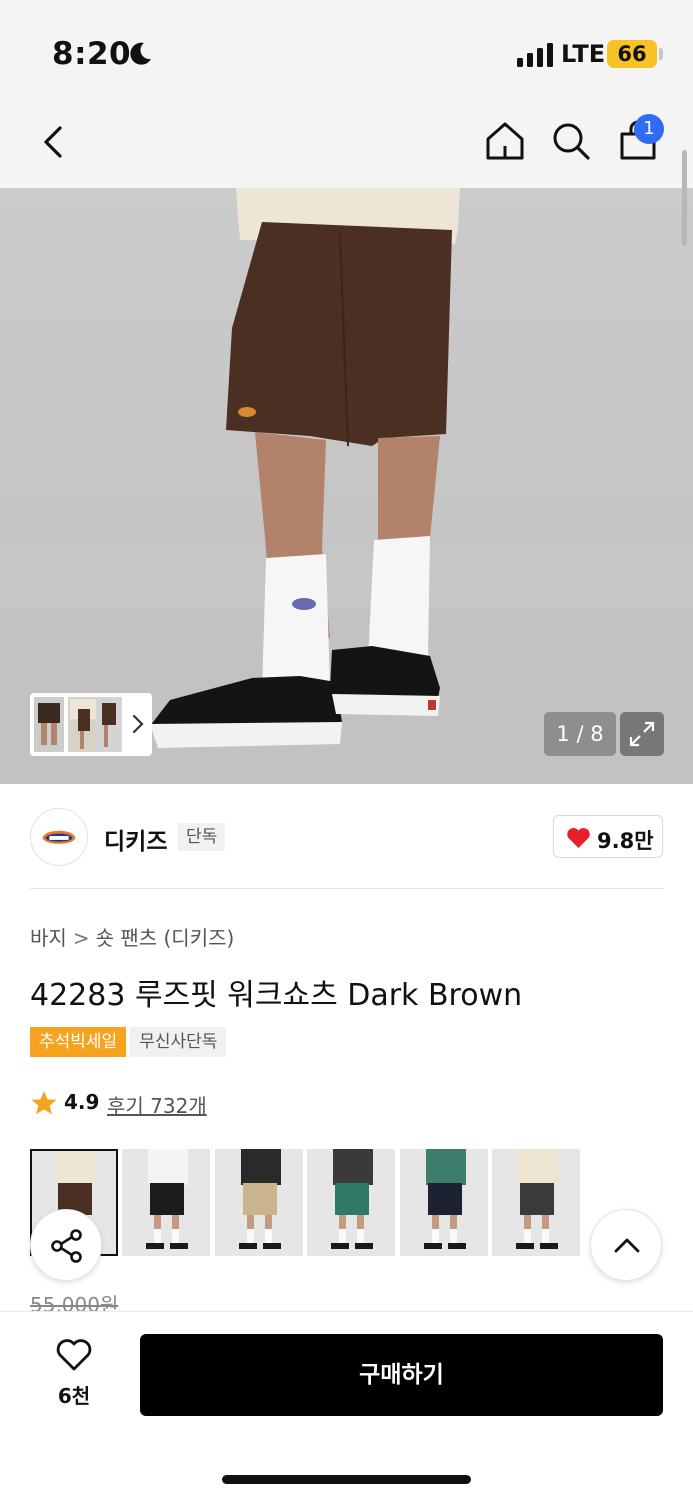 The height and width of the screenshot is (1500, 693). I want to click on network-label: LTE, so click(583, 54).